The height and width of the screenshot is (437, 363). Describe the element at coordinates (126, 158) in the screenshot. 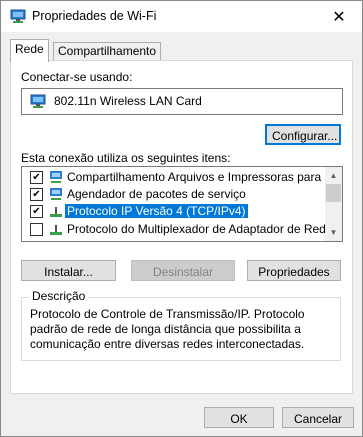

I see `items-label: Esta conexão utiliza os seguintes itens:` at that location.